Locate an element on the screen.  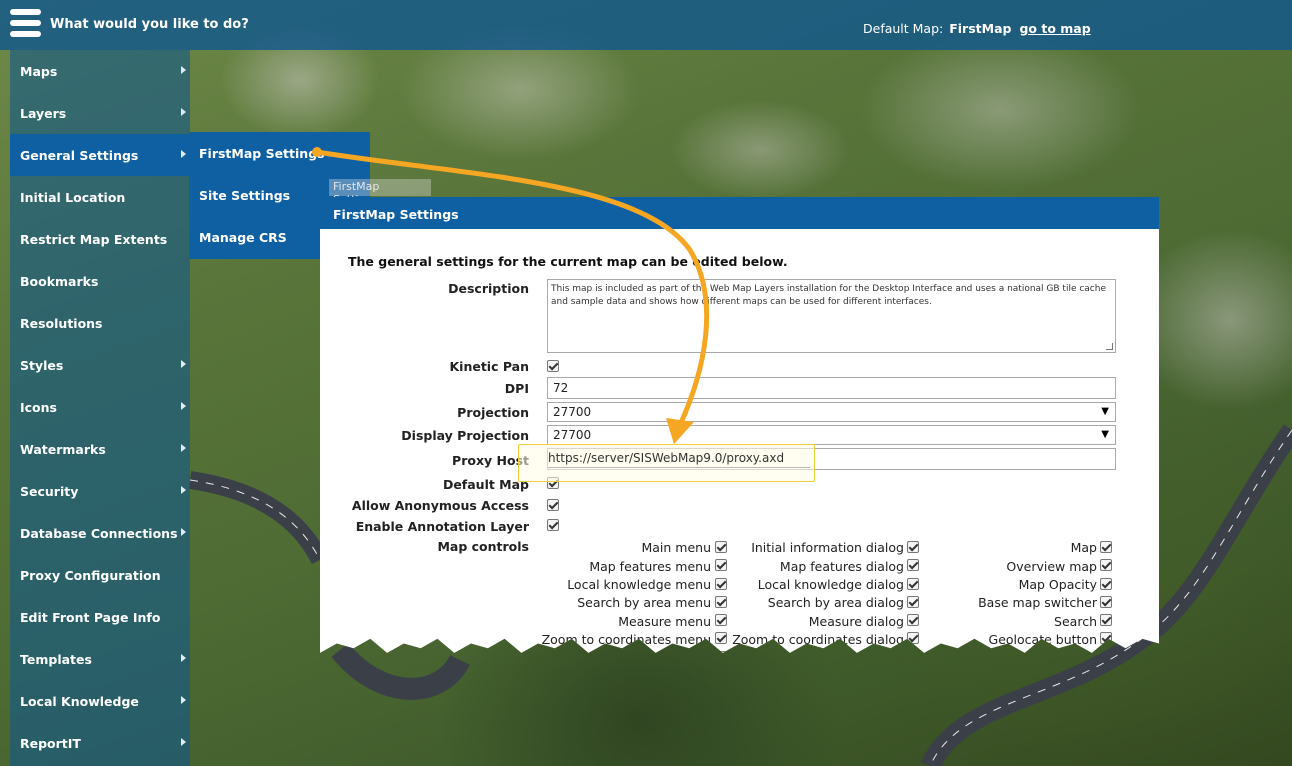
control-map-features-dialog: Map features dialog is located at coordinates (841, 566).